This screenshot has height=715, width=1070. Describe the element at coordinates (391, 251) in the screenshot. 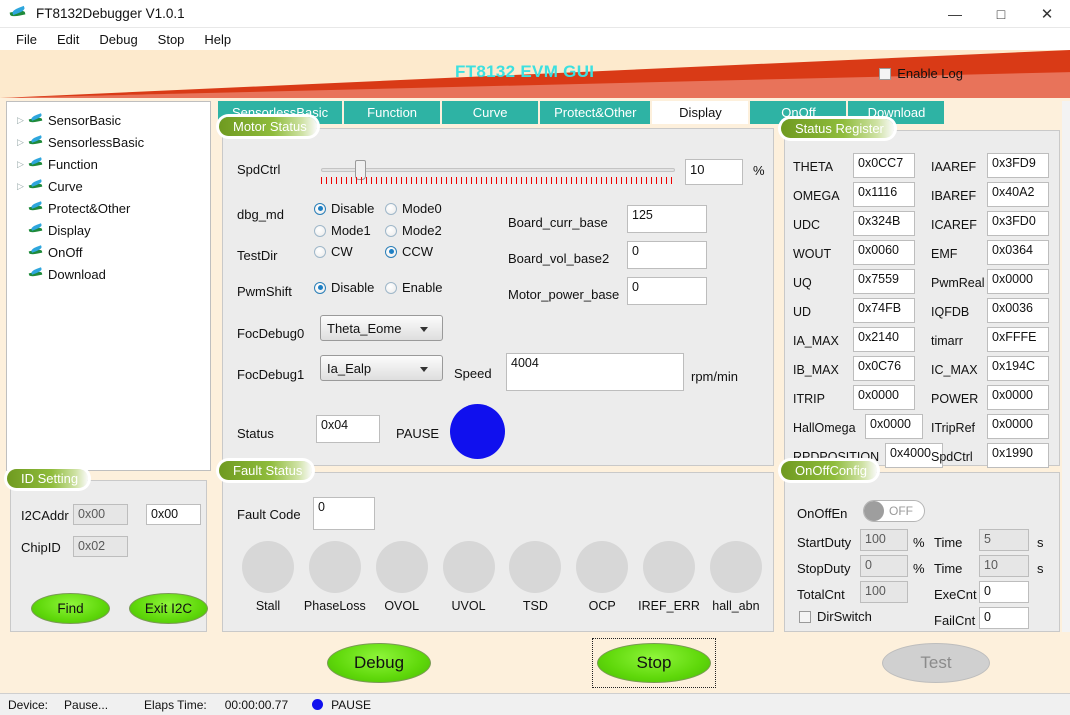

I see `radio-testdir-ccw-dot` at that location.